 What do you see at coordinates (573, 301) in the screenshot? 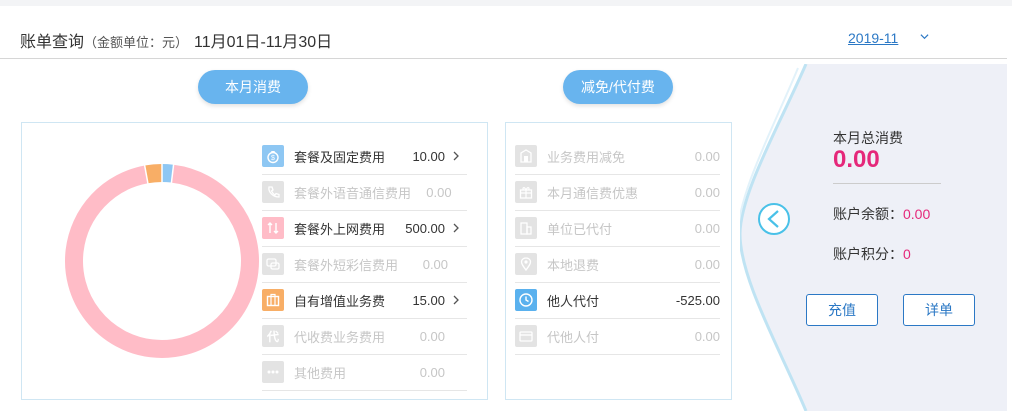
I see `discount-item-label: 他人代付` at bounding box center [573, 301].